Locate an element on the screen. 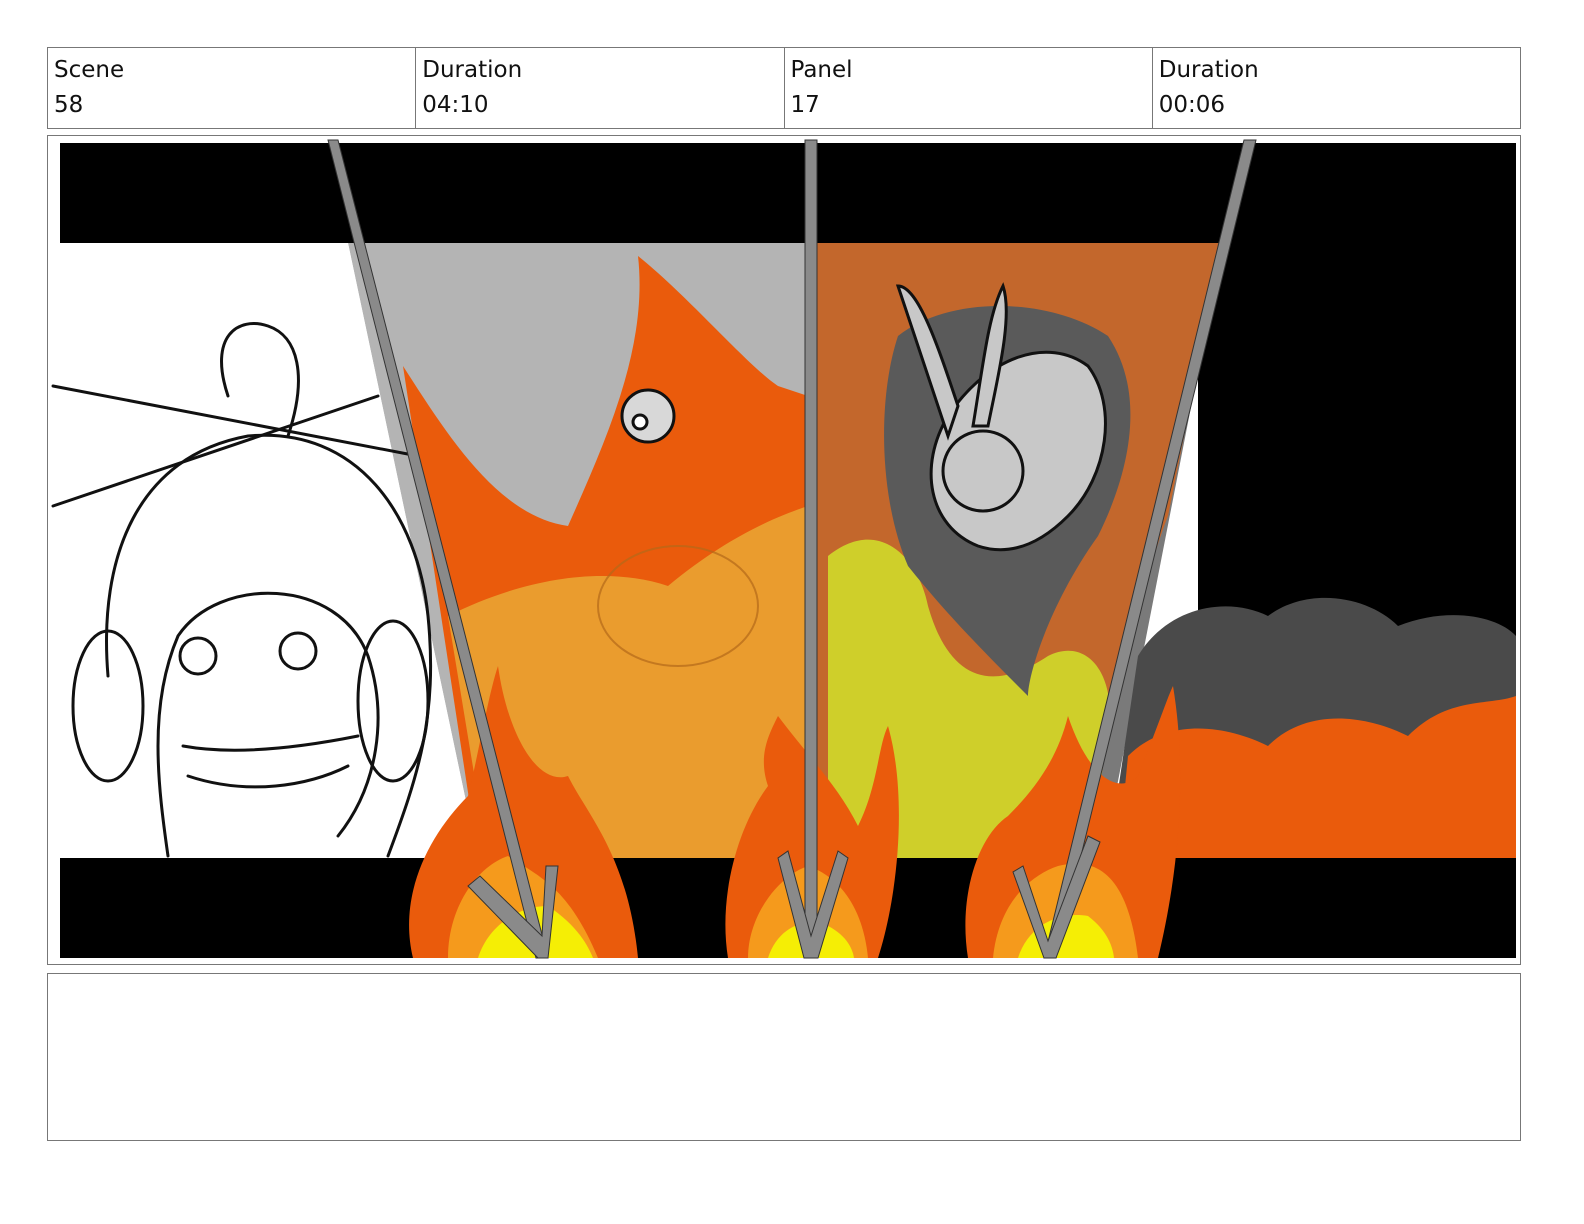 The image size is (1584, 1224). rabbit-head is located at coordinates (983, 471).